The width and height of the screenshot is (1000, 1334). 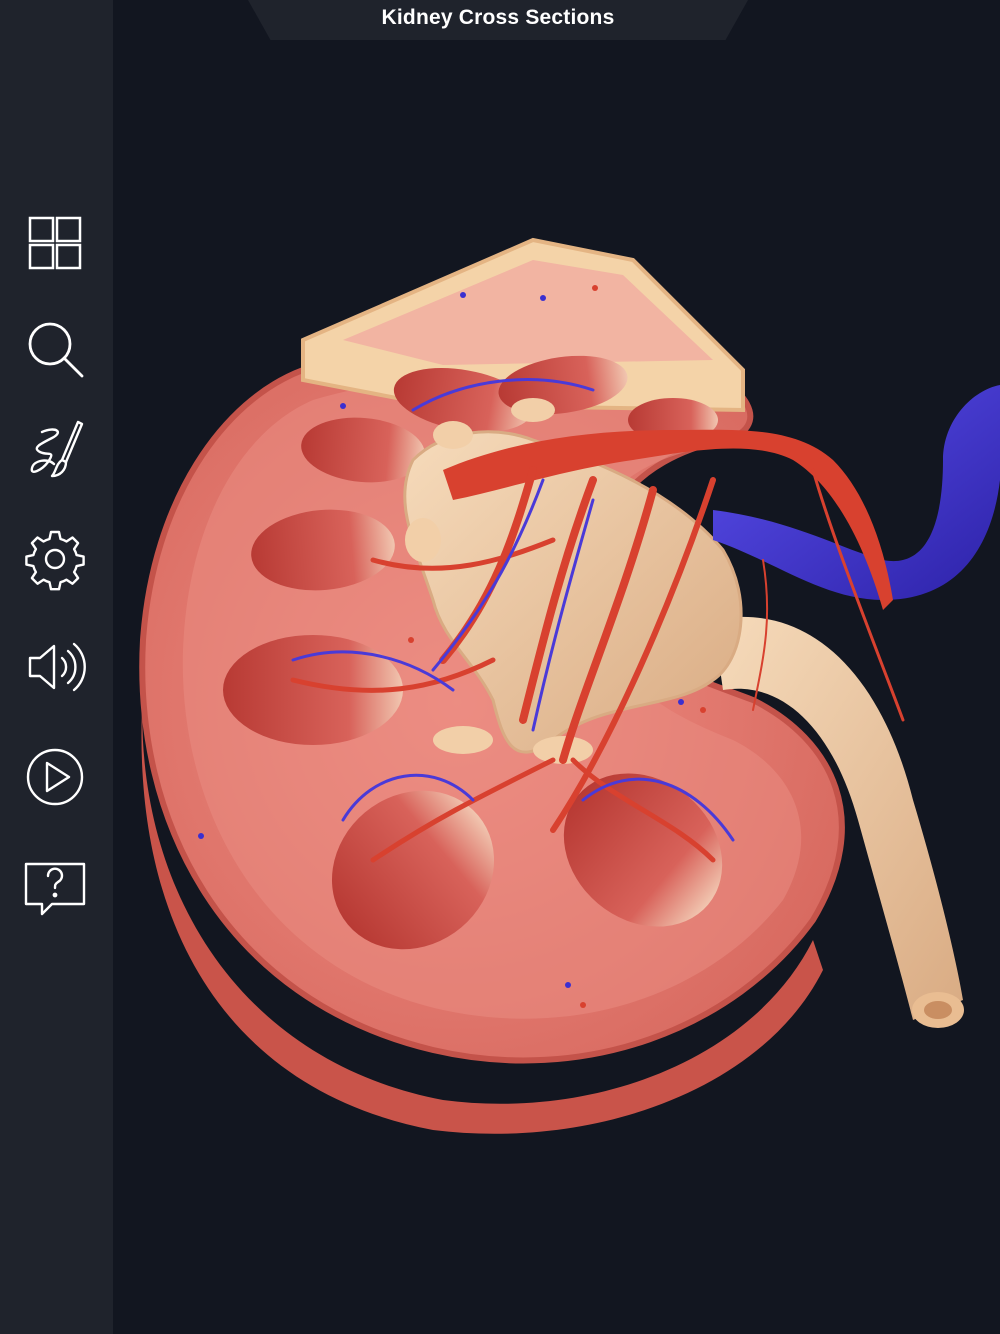 I want to click on play-button, so click(x=55, y=777).